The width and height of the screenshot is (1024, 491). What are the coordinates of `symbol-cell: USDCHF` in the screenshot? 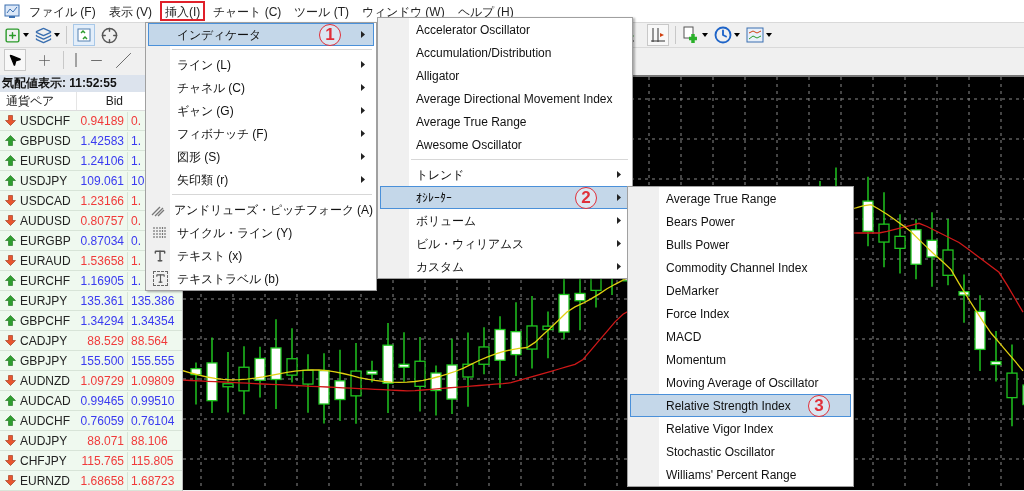 It's located at (48, 120).